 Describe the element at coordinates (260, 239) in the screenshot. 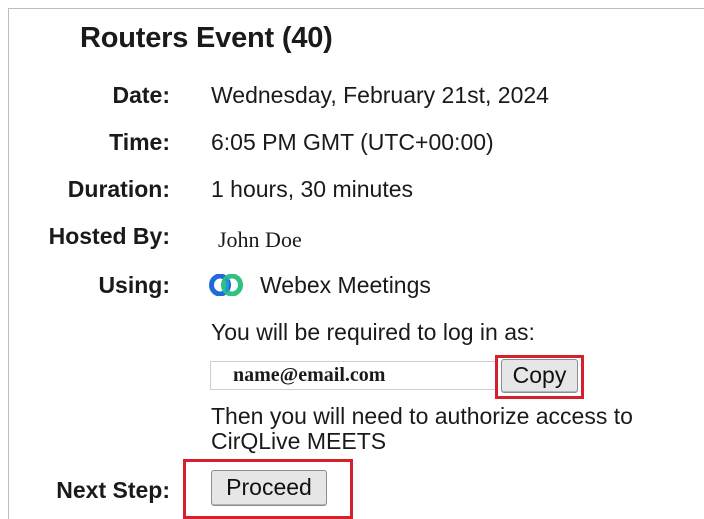

I see `host-name: John Doe` at that location.